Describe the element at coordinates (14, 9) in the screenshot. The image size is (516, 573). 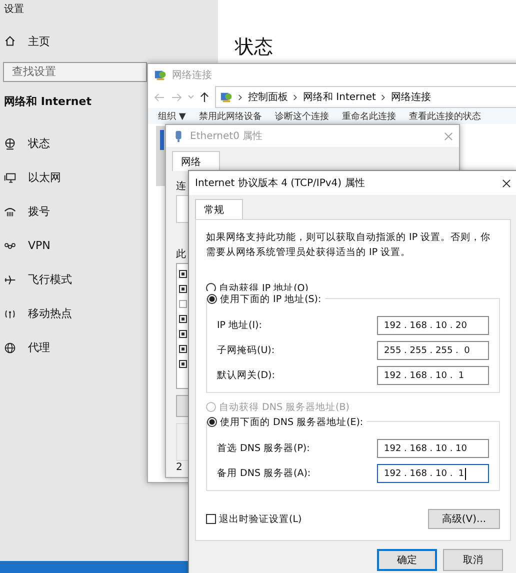
I see `window-title: 设置` at that location.